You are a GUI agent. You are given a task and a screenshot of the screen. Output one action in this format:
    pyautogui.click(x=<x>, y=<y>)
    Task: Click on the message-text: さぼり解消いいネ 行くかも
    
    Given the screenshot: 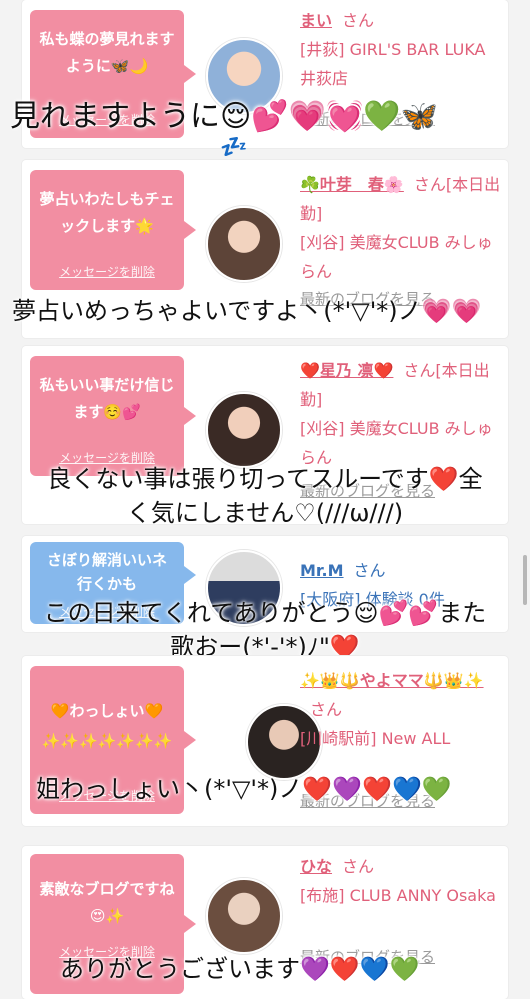 What is the action you would take?
    pyautogui.click(x=114, y=572)
    